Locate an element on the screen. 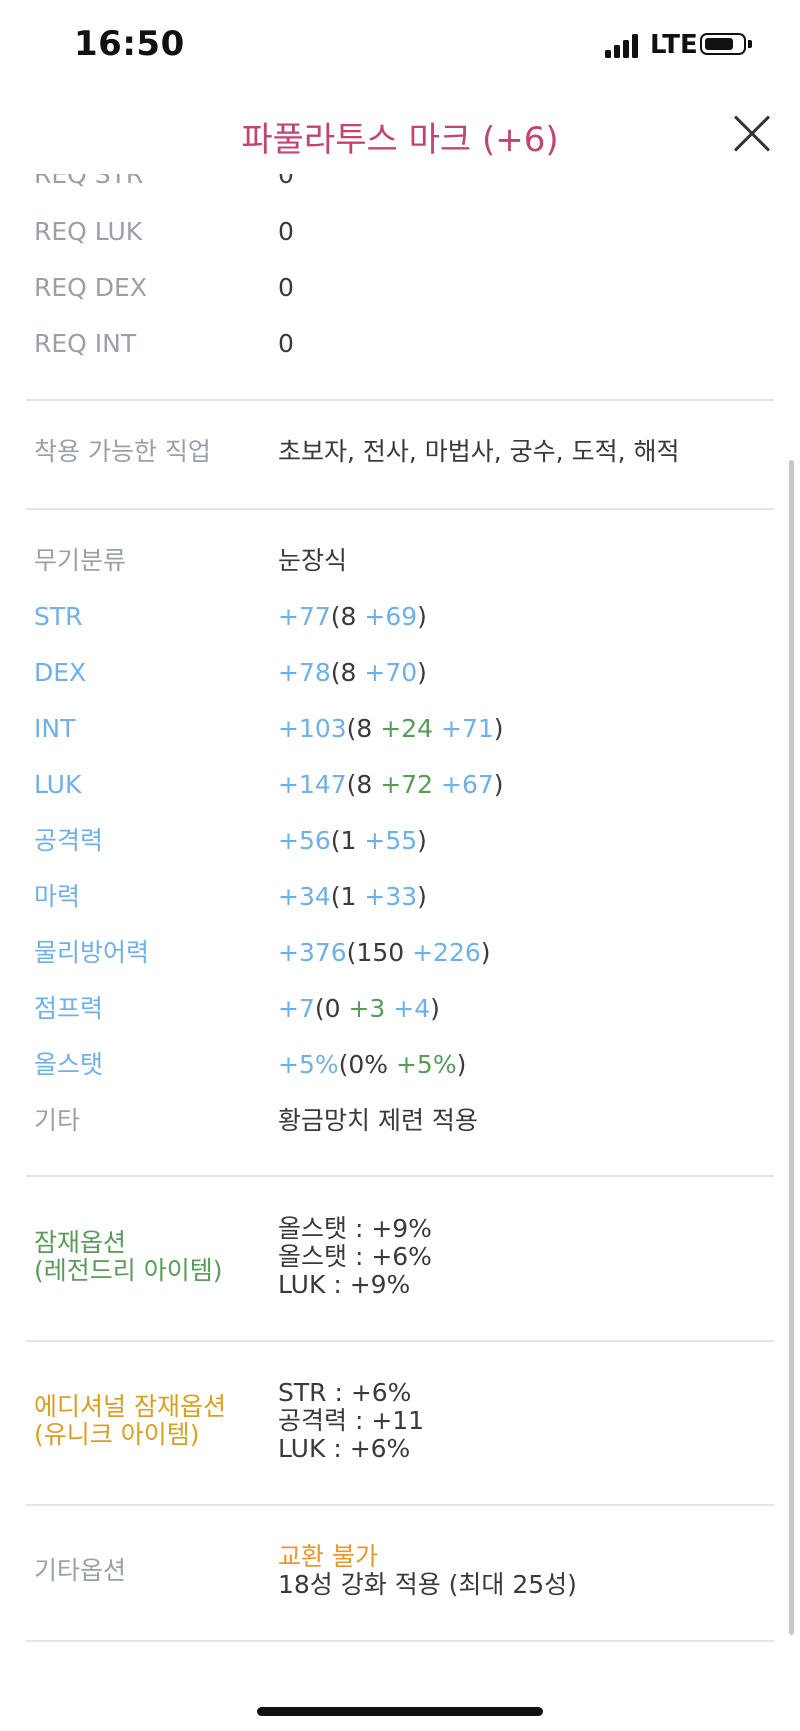 Image resolution: width=800 pixels, height=1731 pixels. additional-line: 공격력 : +11 is located at coordinates (351, 1420).